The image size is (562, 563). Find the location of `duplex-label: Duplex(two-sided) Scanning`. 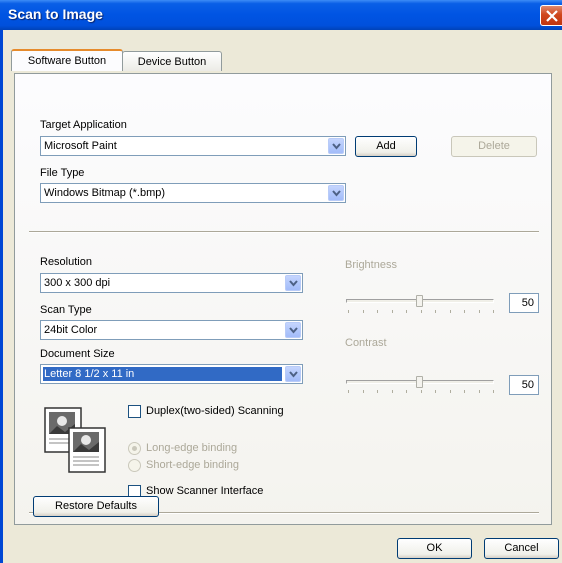

duplex-label: Duplex(two-sided) Scanning is located at coordinates (215, 411).